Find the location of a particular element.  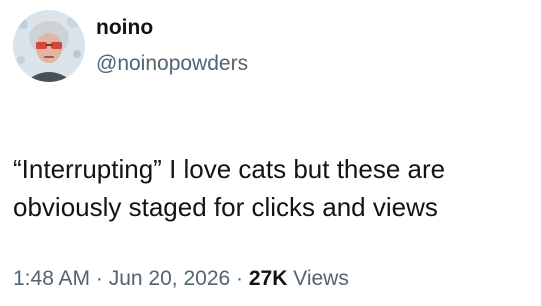

author-handle: @noinopowders is located at coordinates (172, 64).